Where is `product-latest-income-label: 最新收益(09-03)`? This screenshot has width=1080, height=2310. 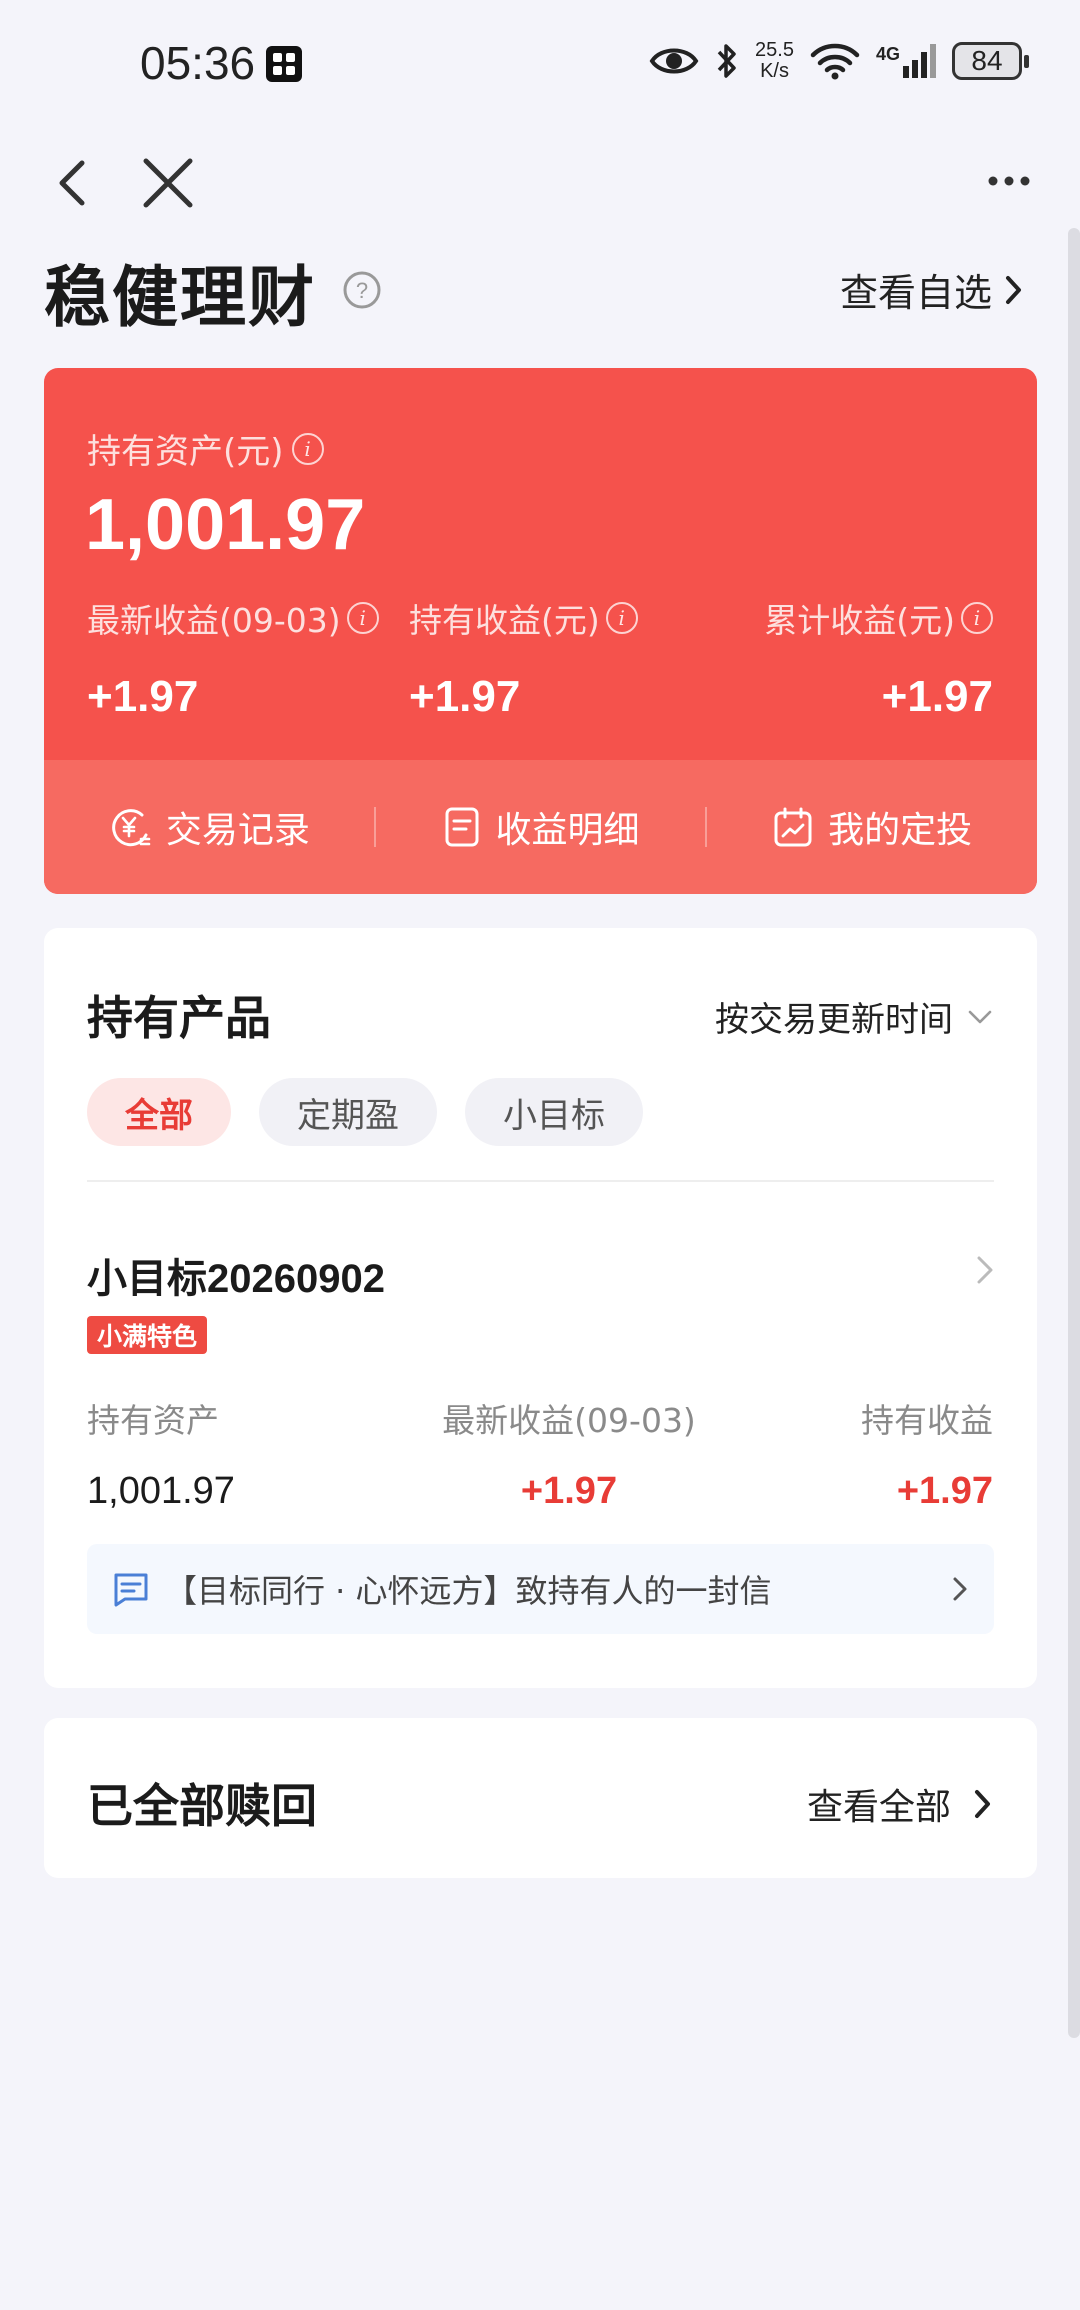
product-latest-income-label: 最新收益(09-03) is located at coordinates (569, 1420).